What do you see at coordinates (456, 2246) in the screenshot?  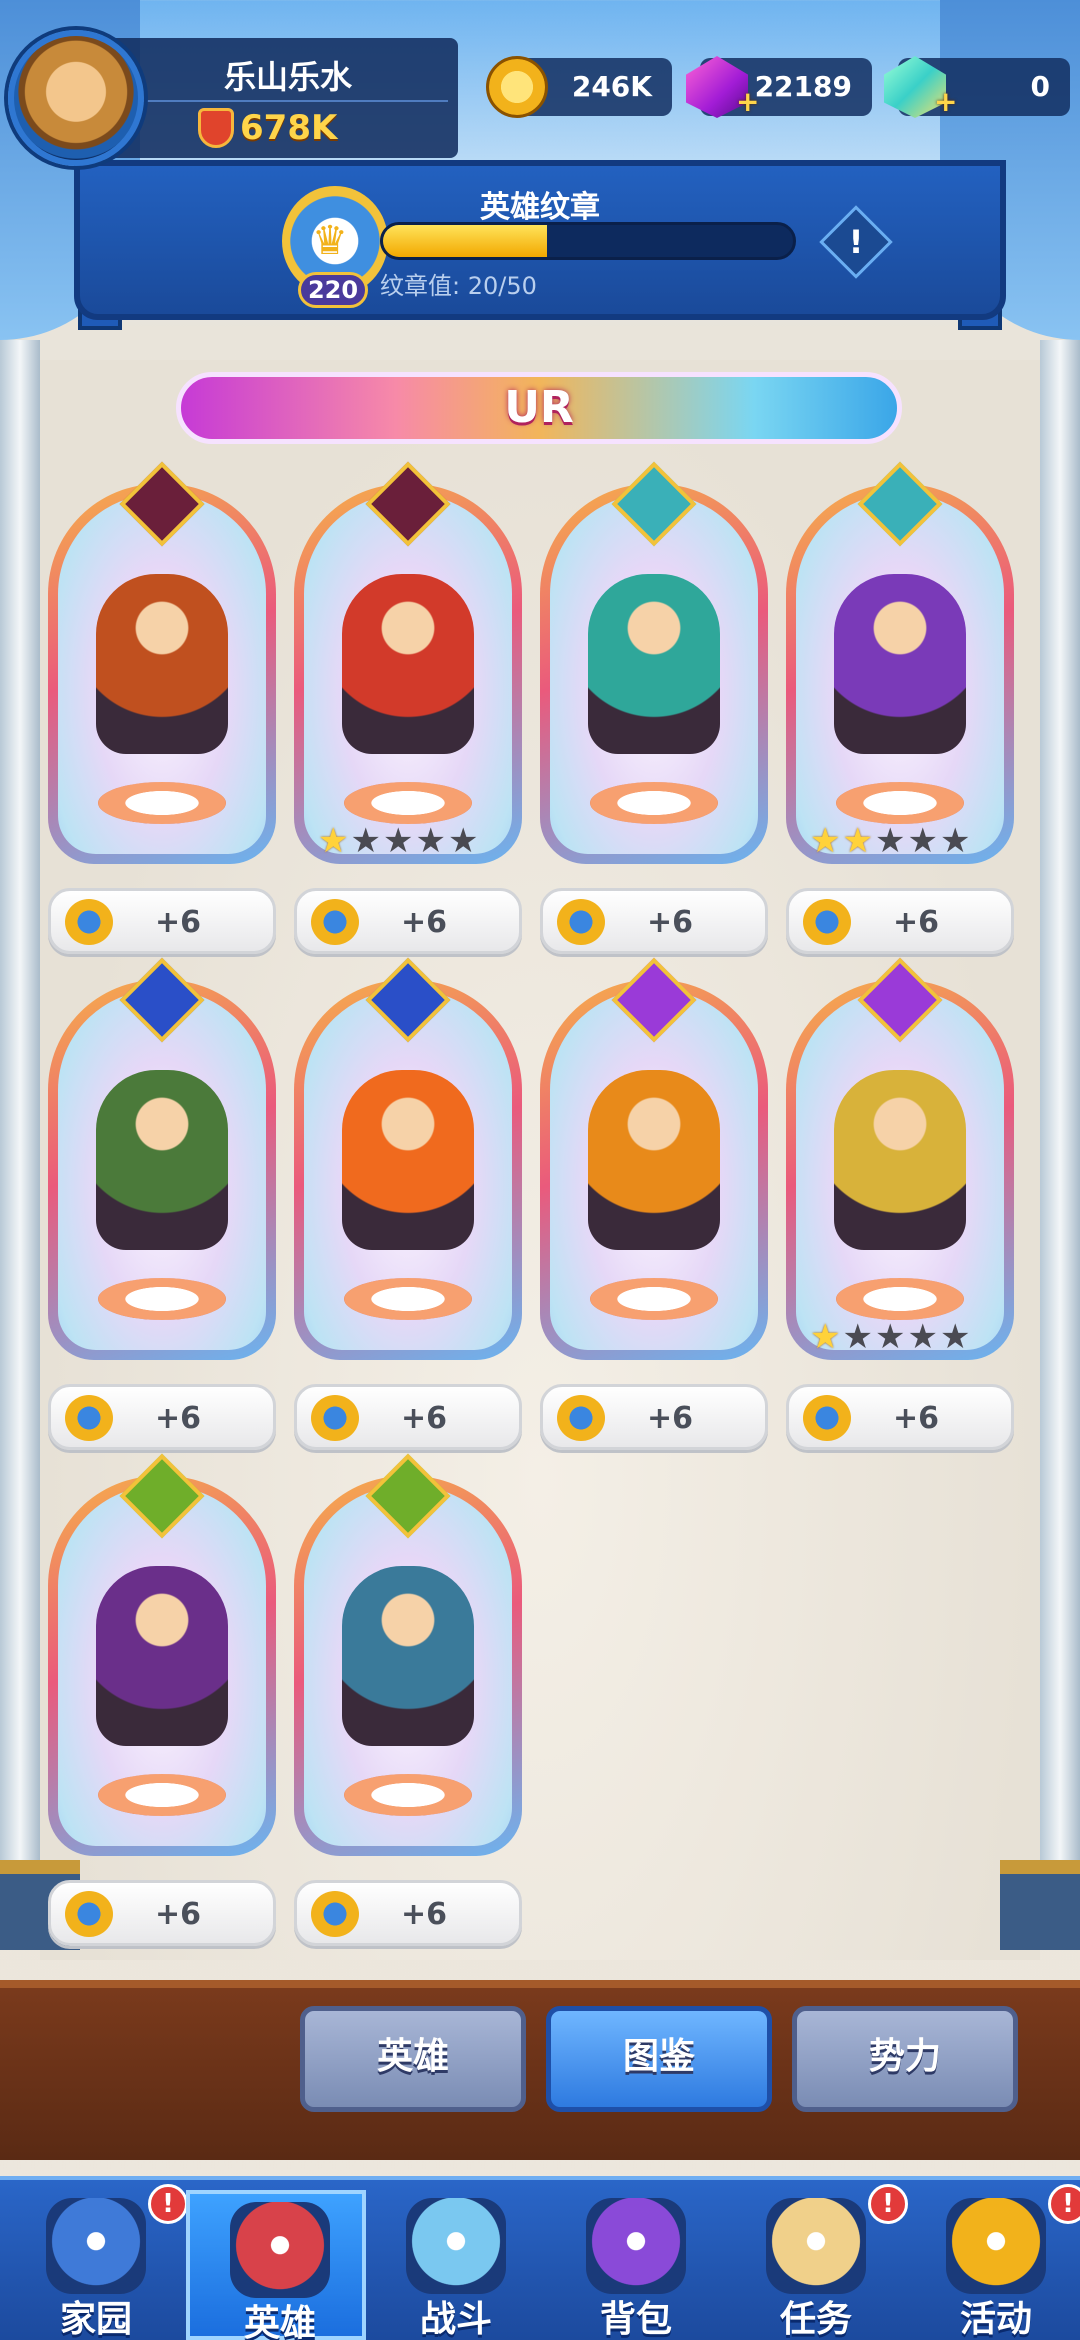 I see `crossed-swords-icon` at bounding box center [456, 2246].